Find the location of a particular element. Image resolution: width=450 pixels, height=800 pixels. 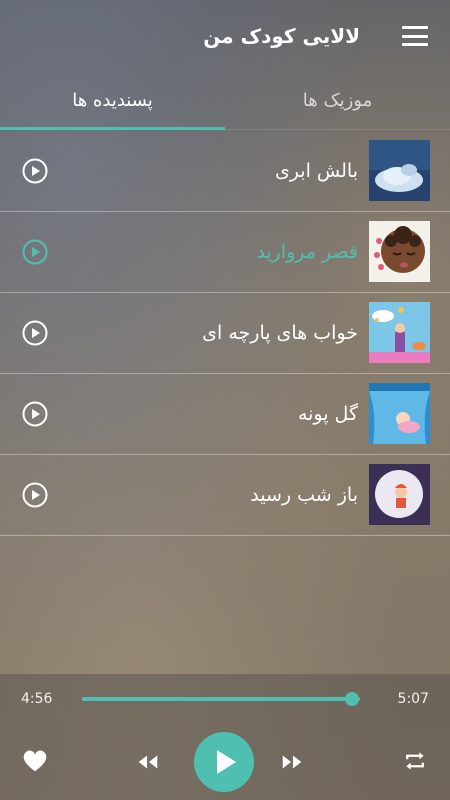

song-title: گل پونه is located at coordinates (327, 414).